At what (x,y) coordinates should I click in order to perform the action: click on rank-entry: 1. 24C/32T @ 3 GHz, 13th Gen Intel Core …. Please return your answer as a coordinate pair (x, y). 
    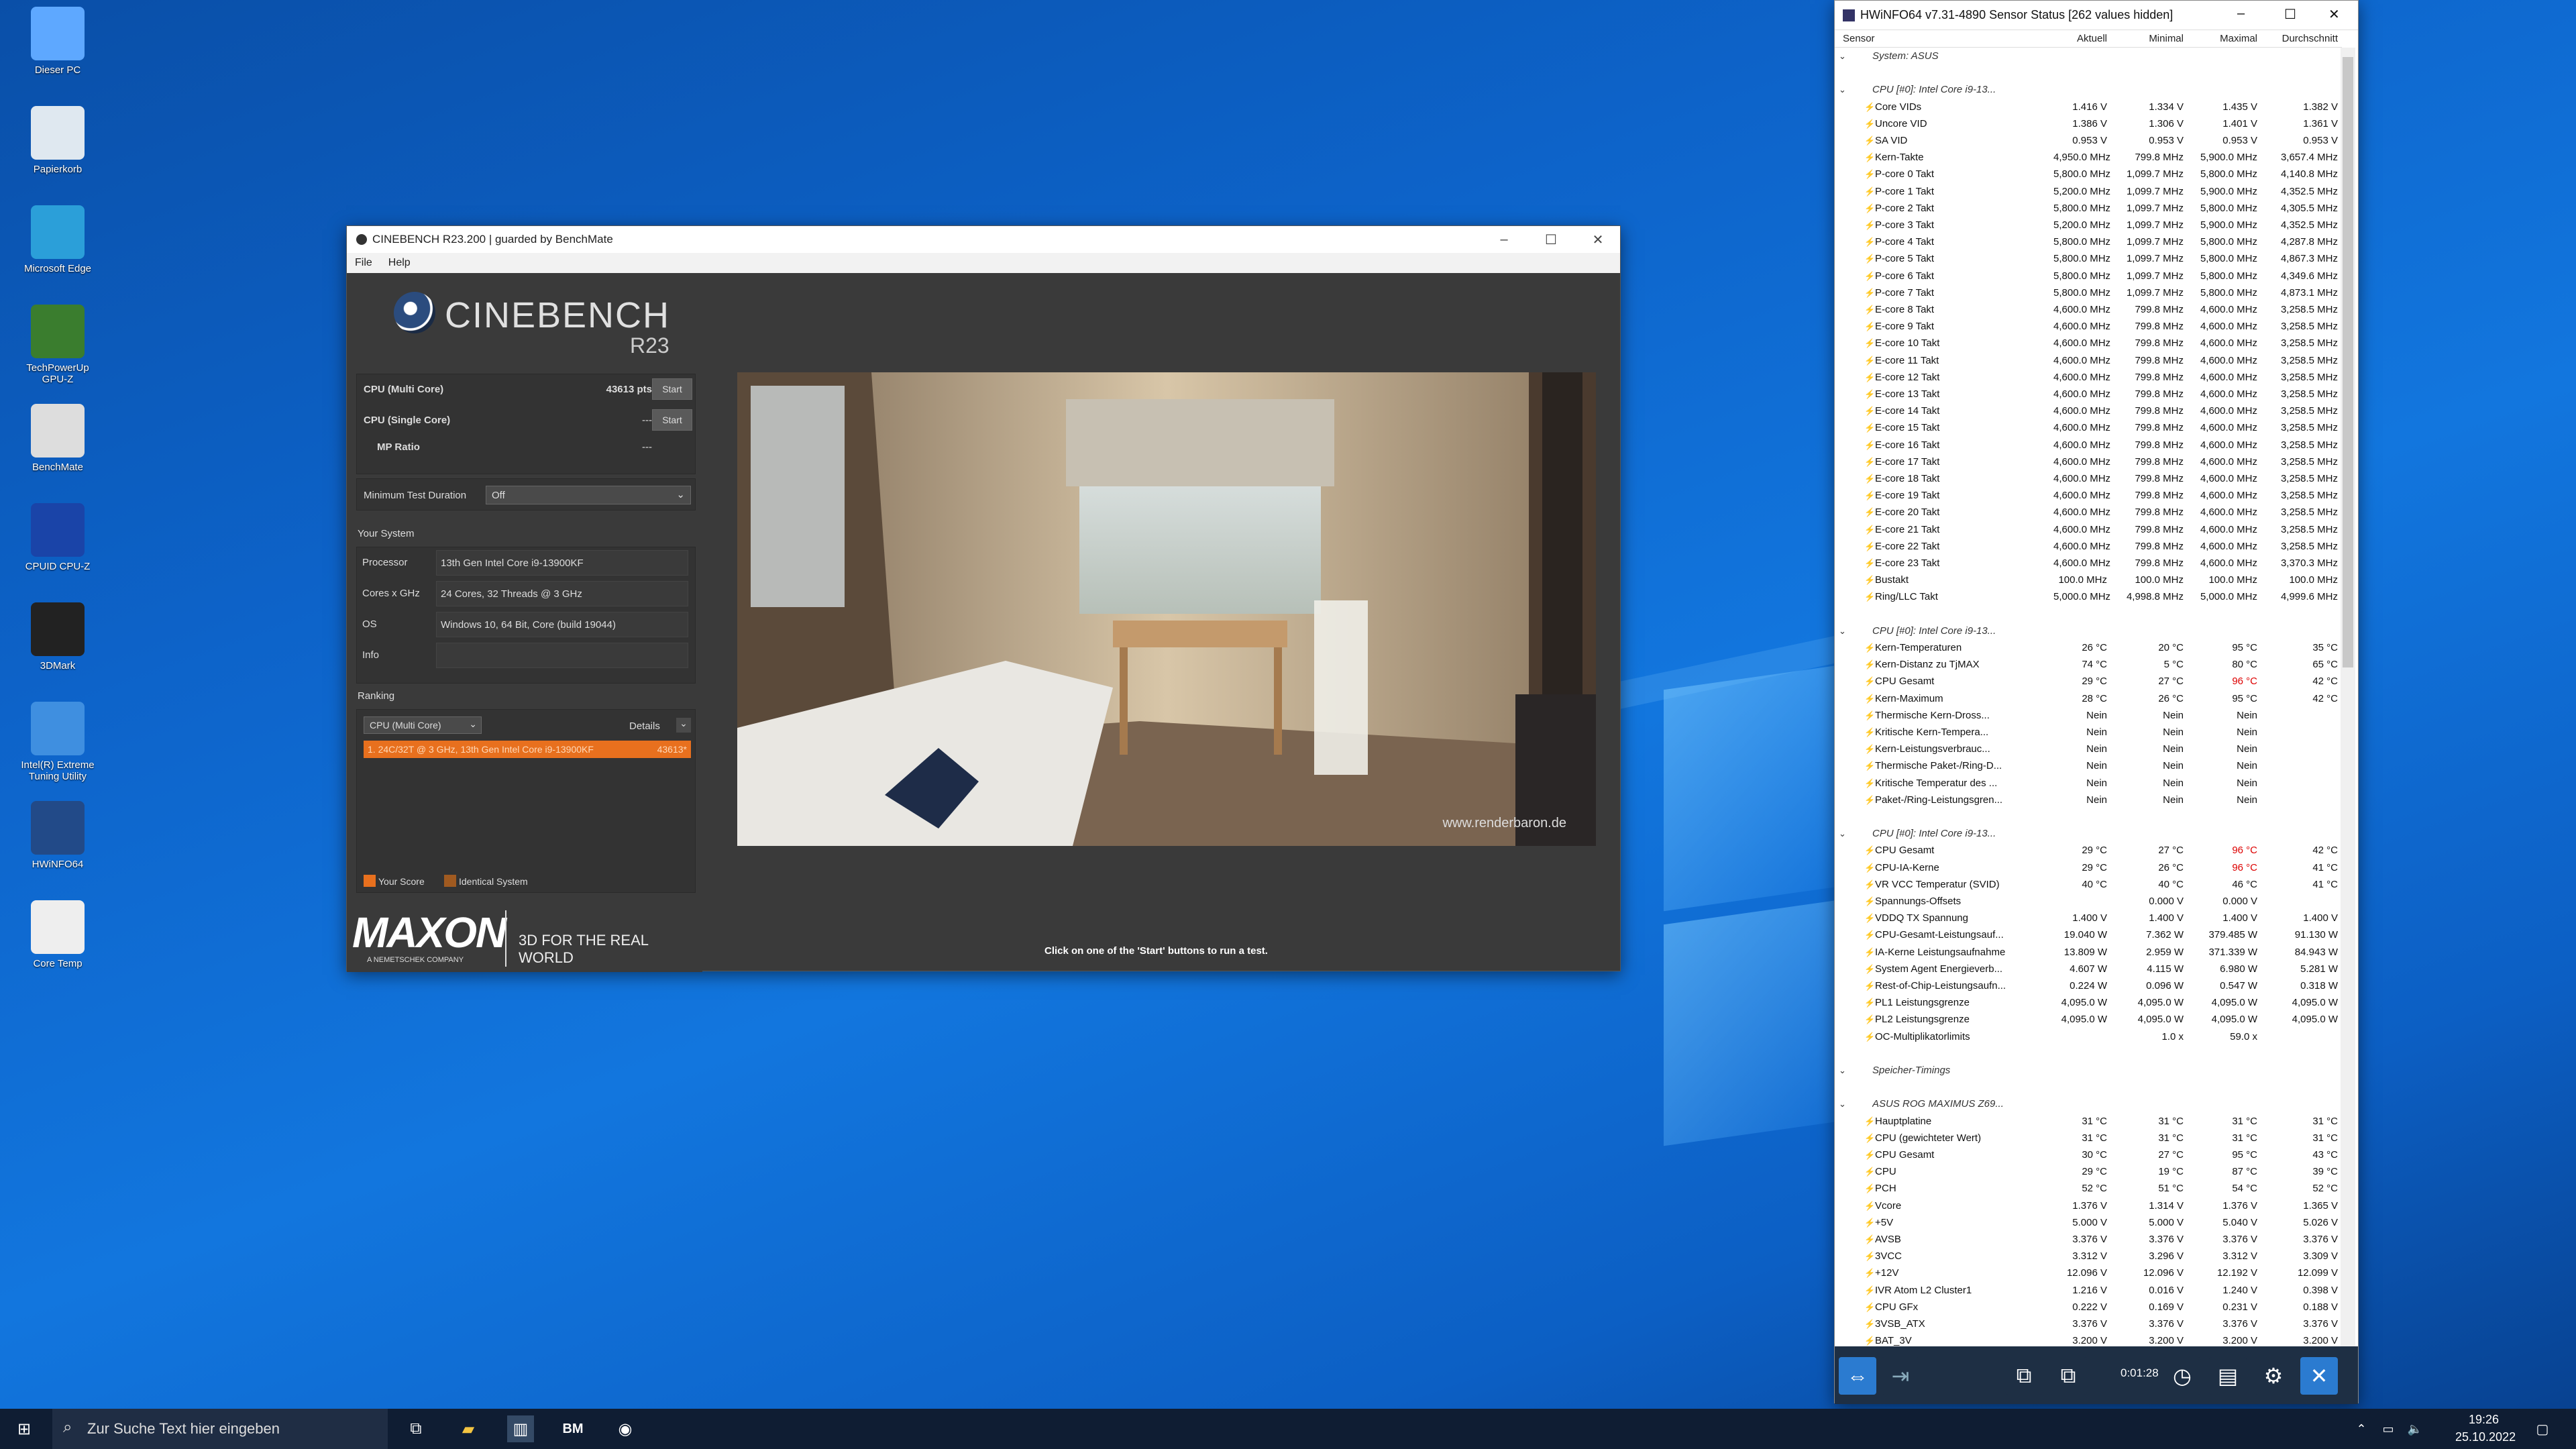
    Looking at the image, I should click on (527, 749).